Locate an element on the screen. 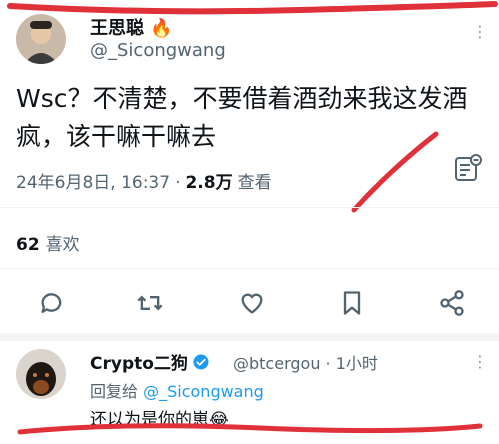  tweet-meta: 24年6月8日, 16:37 · 2.8万 查看 is located at coordinates (144, 180).